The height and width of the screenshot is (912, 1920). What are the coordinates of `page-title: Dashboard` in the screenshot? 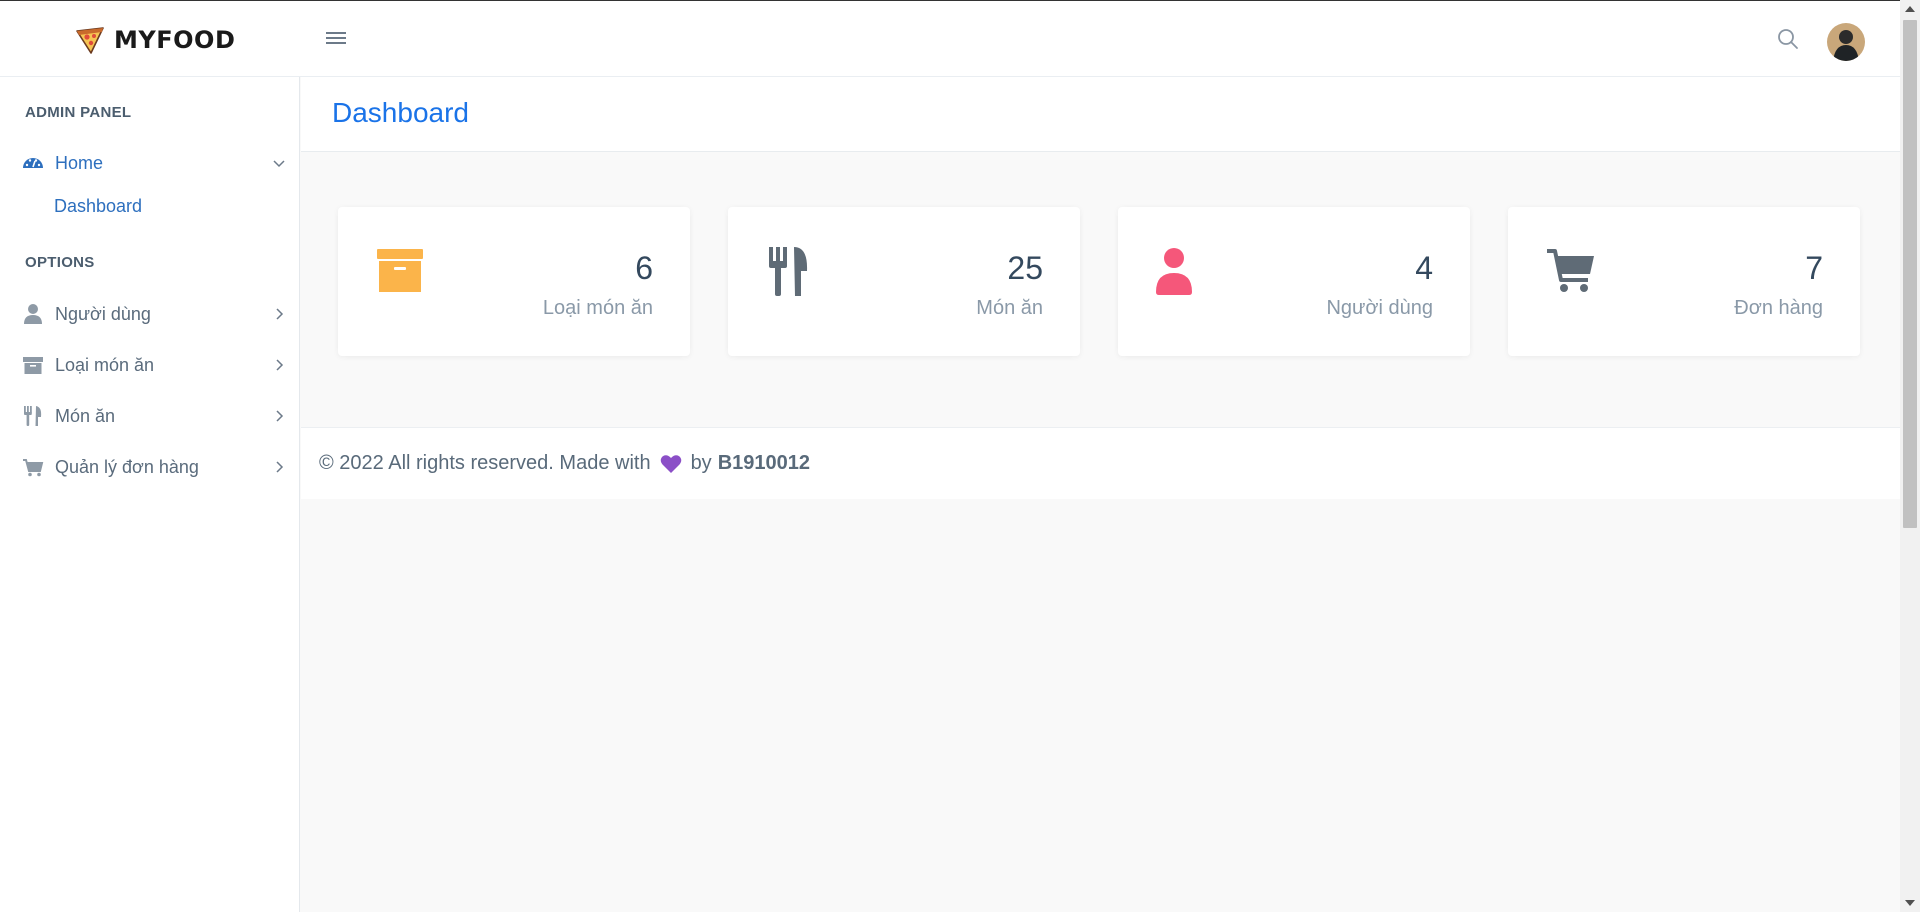 It's located at (400, 112).